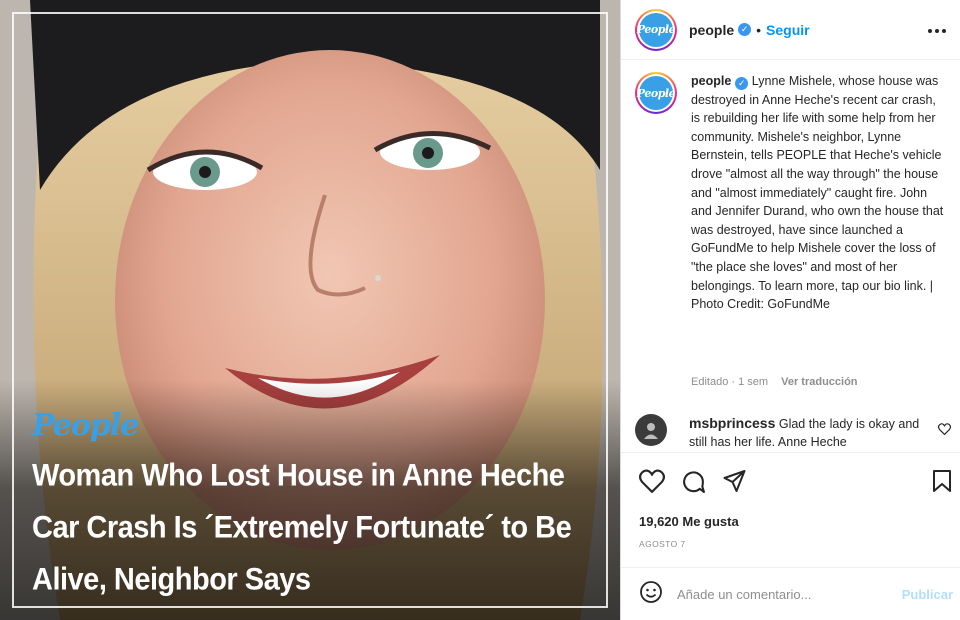 The image size is (960, 620). I want to click on comment-input, so click(777, 594).